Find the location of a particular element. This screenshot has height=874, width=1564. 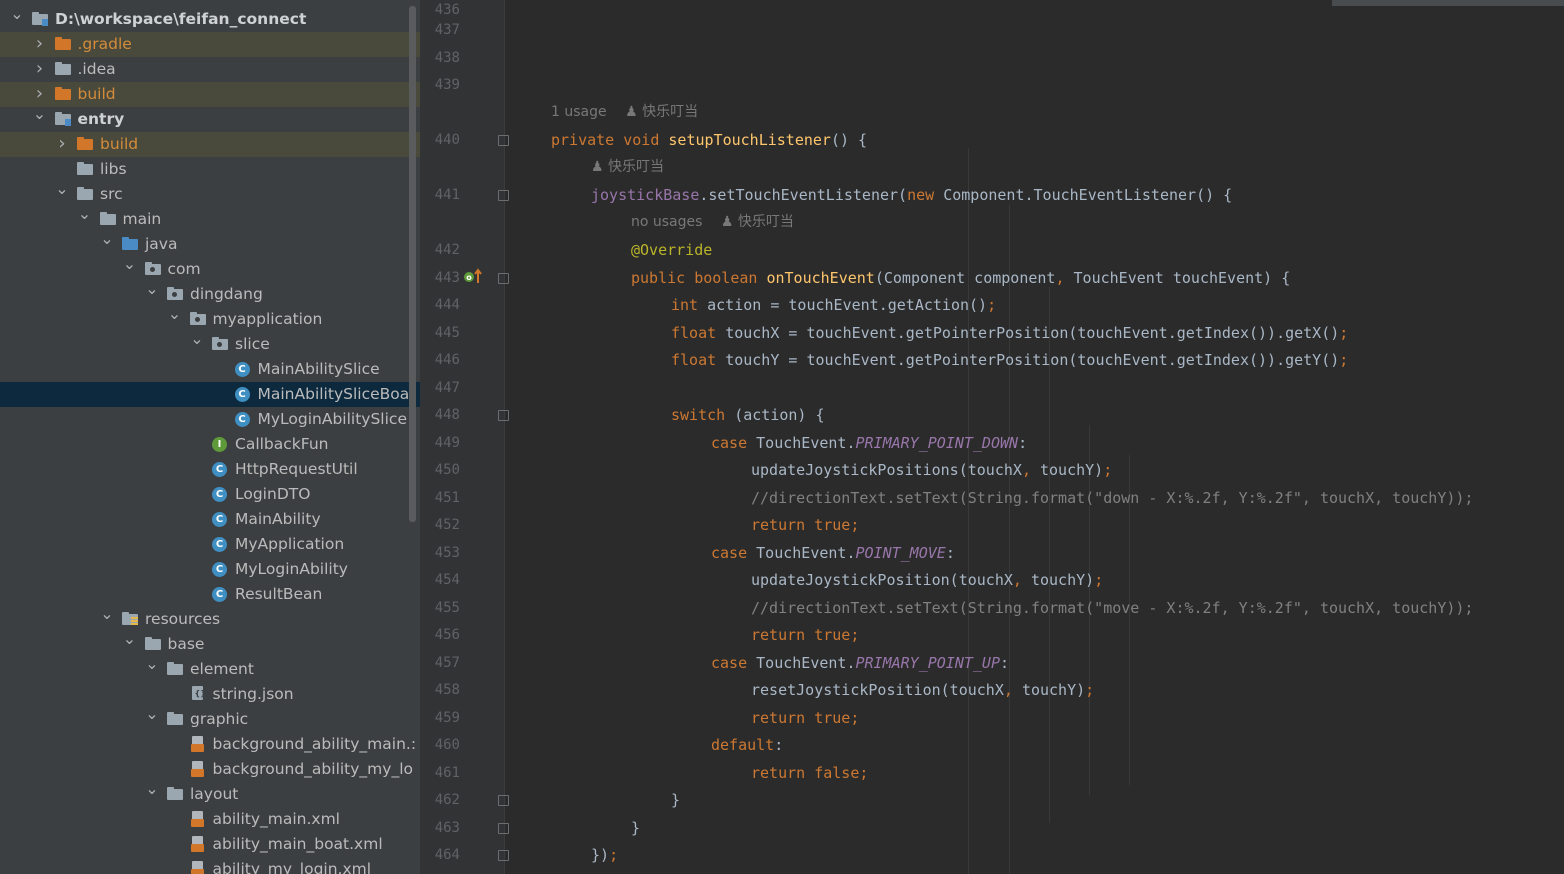

code-line: switch (action) { is located at coordinates (748, 415).